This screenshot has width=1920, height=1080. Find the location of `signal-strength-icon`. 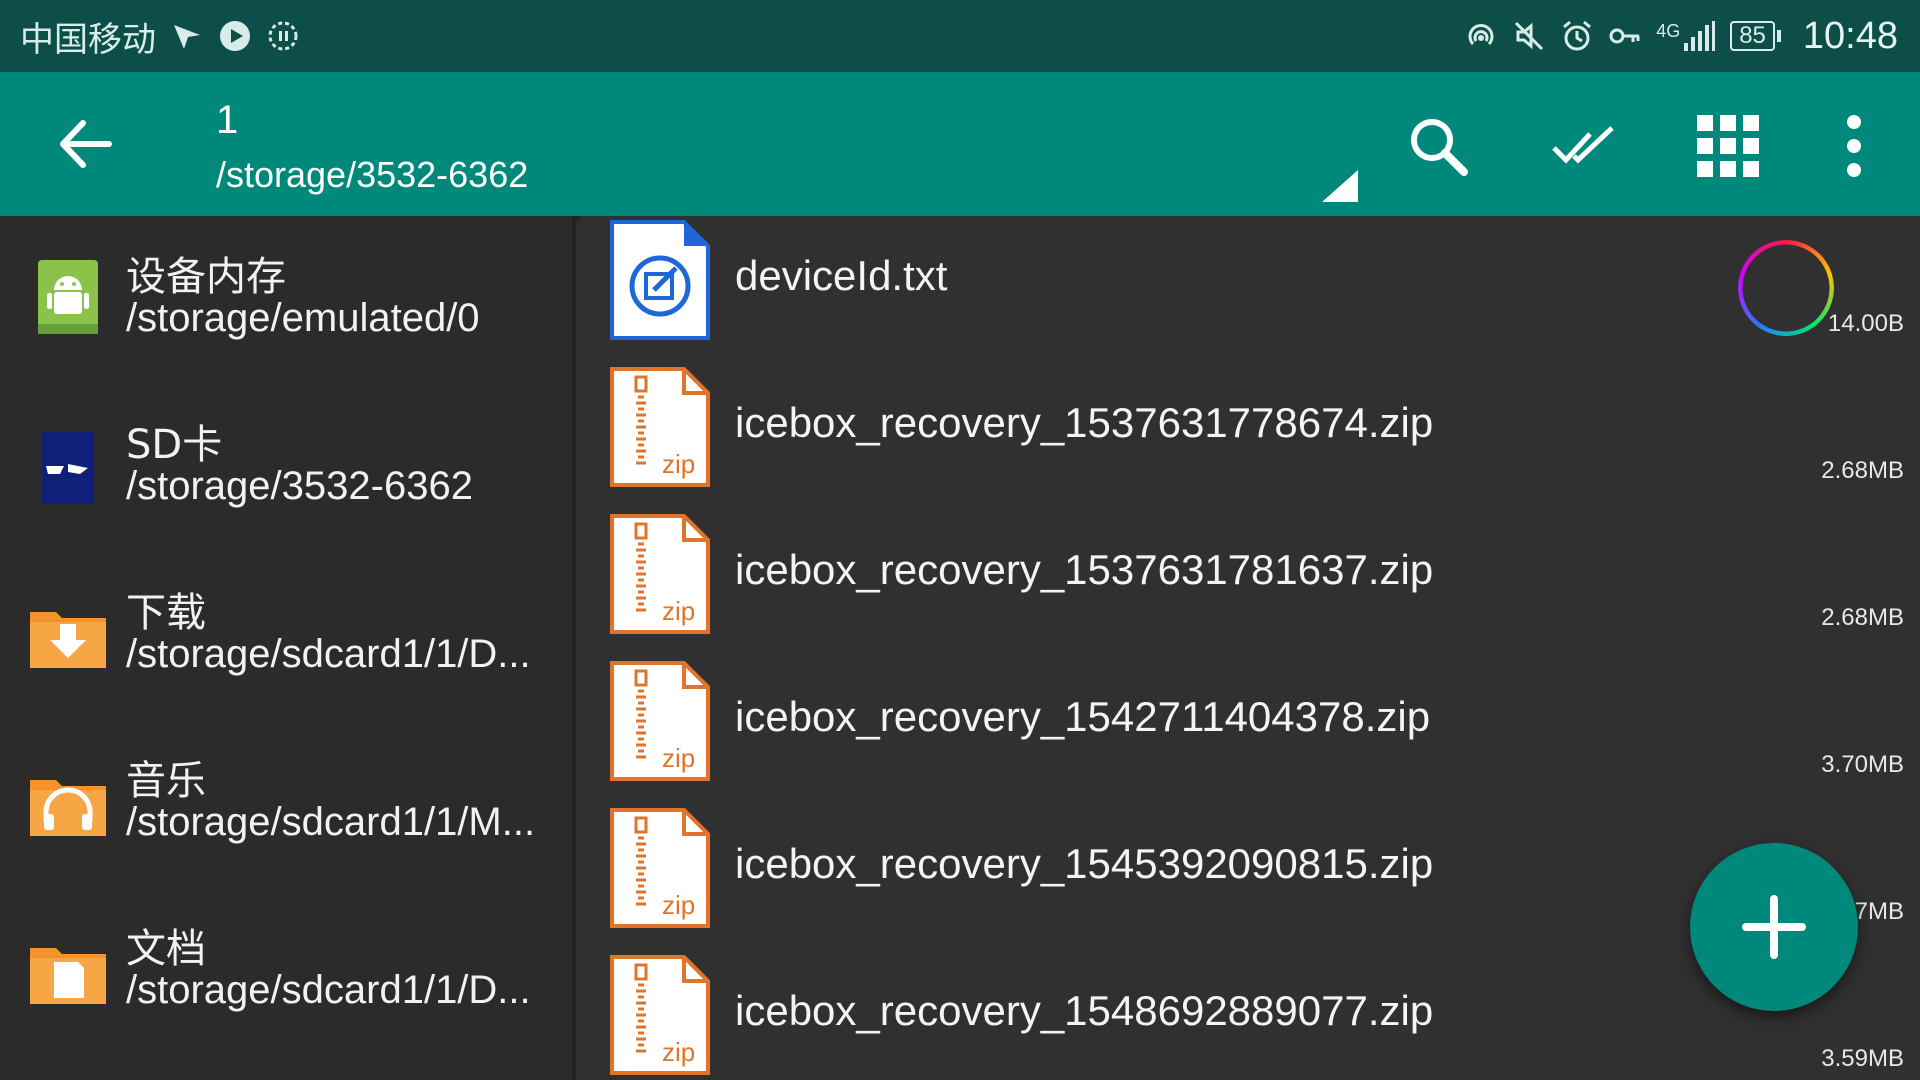

signal-strength-icon is located at coordinates (1700, 36).